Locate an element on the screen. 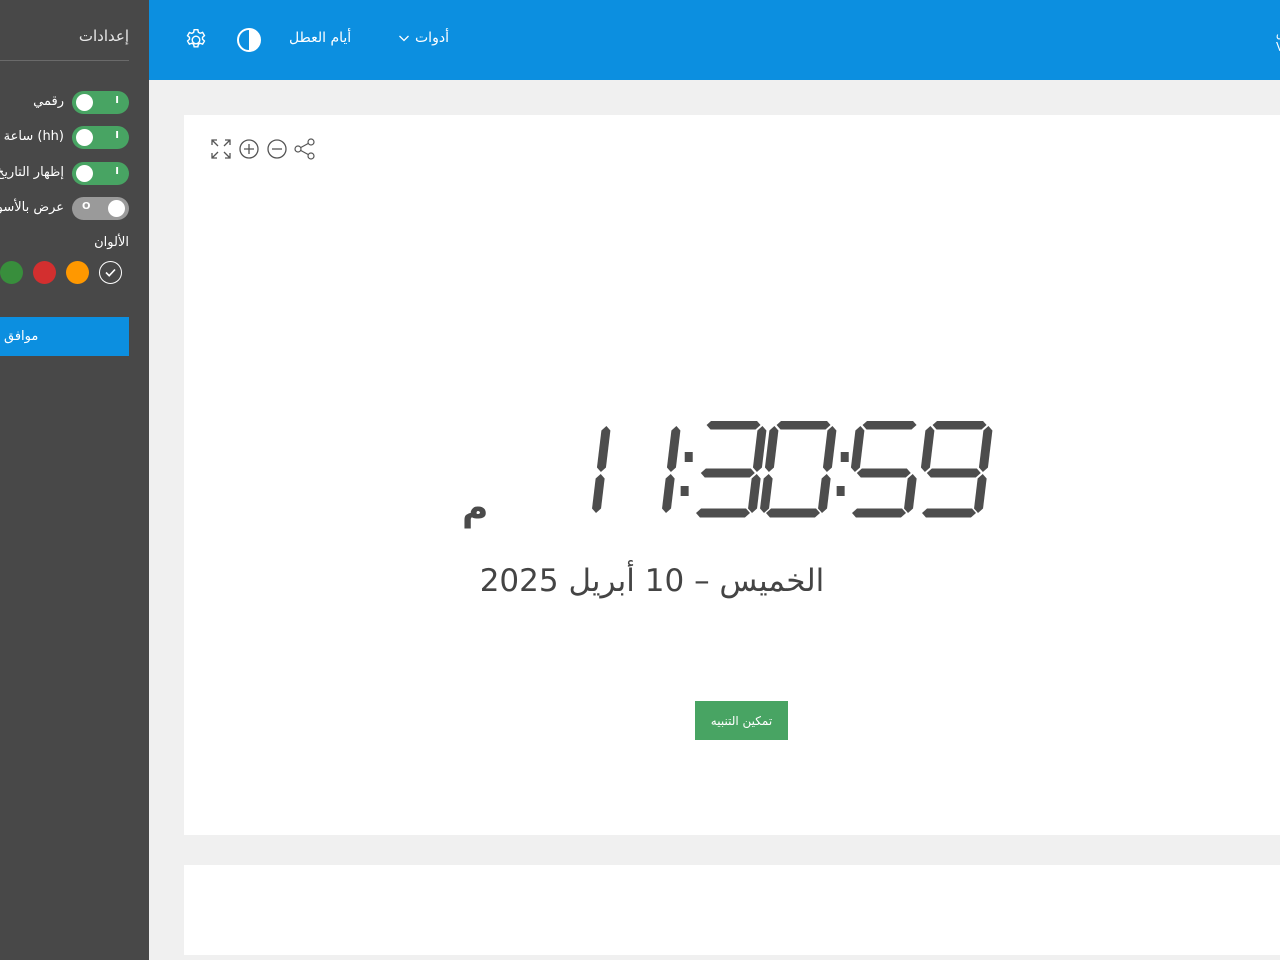 The image size is (1280, 960). setting-dark-mode: عرض بالأسود O is located at coordinates (64, 209).